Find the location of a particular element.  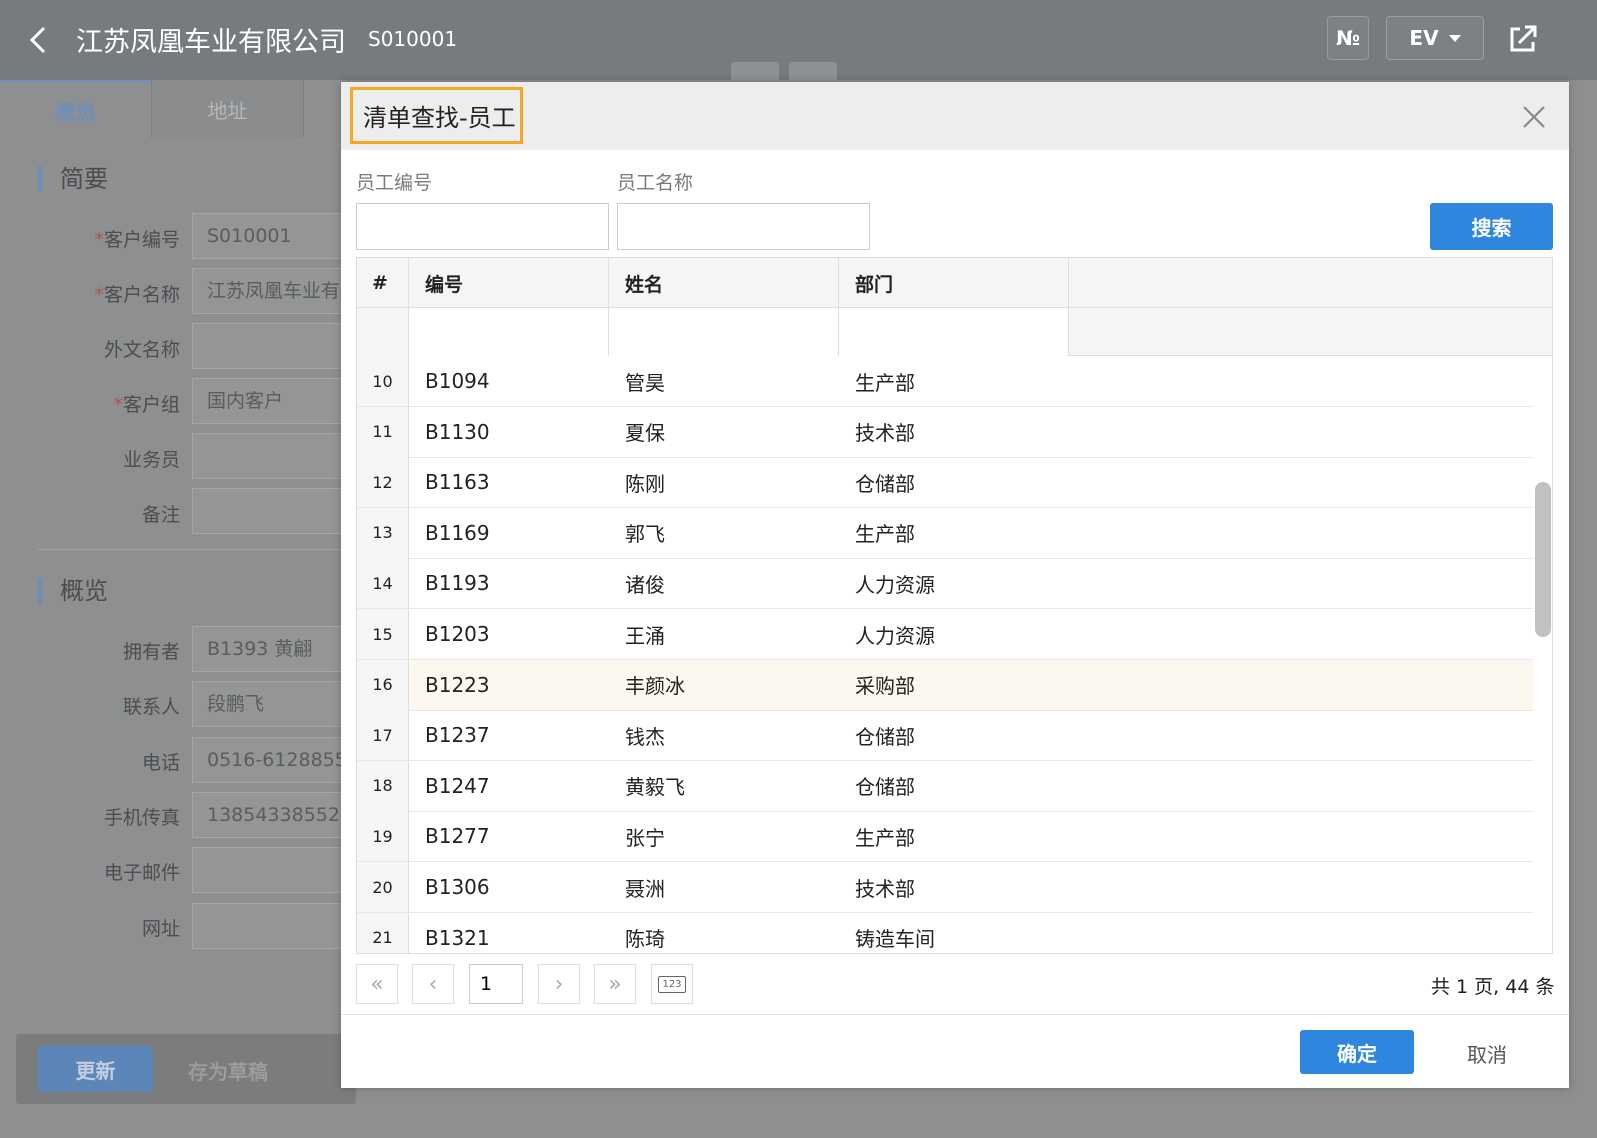

table-row: 13 B1169 郭飞 生产部 is located at coordinates (945, 533).